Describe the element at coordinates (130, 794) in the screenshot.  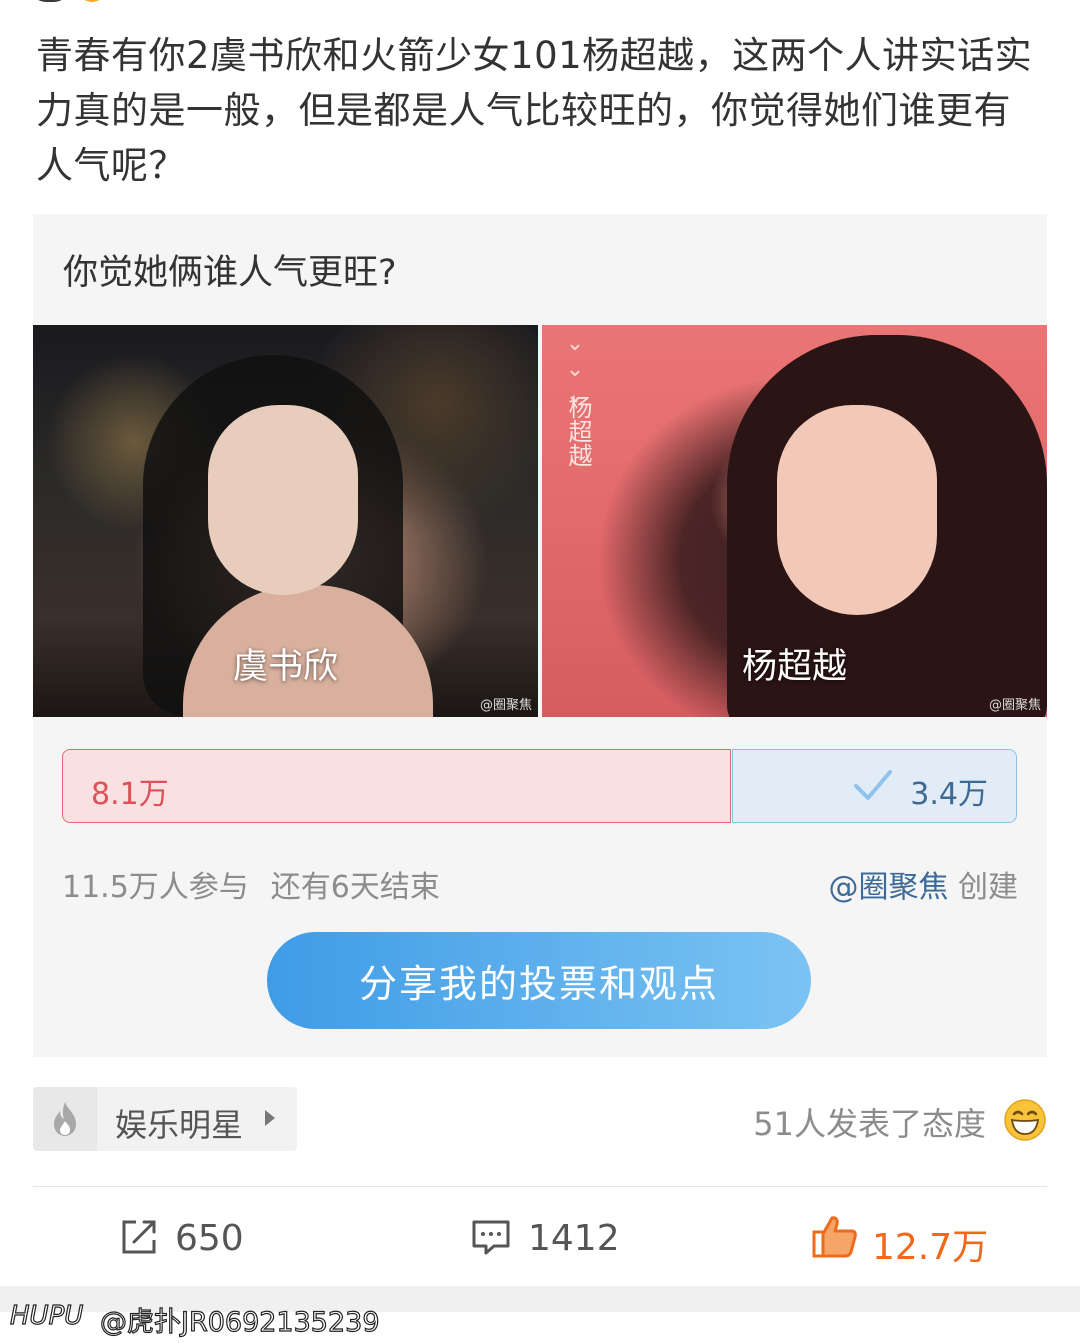
I see `vote-count-left: 8.1万` at that location.